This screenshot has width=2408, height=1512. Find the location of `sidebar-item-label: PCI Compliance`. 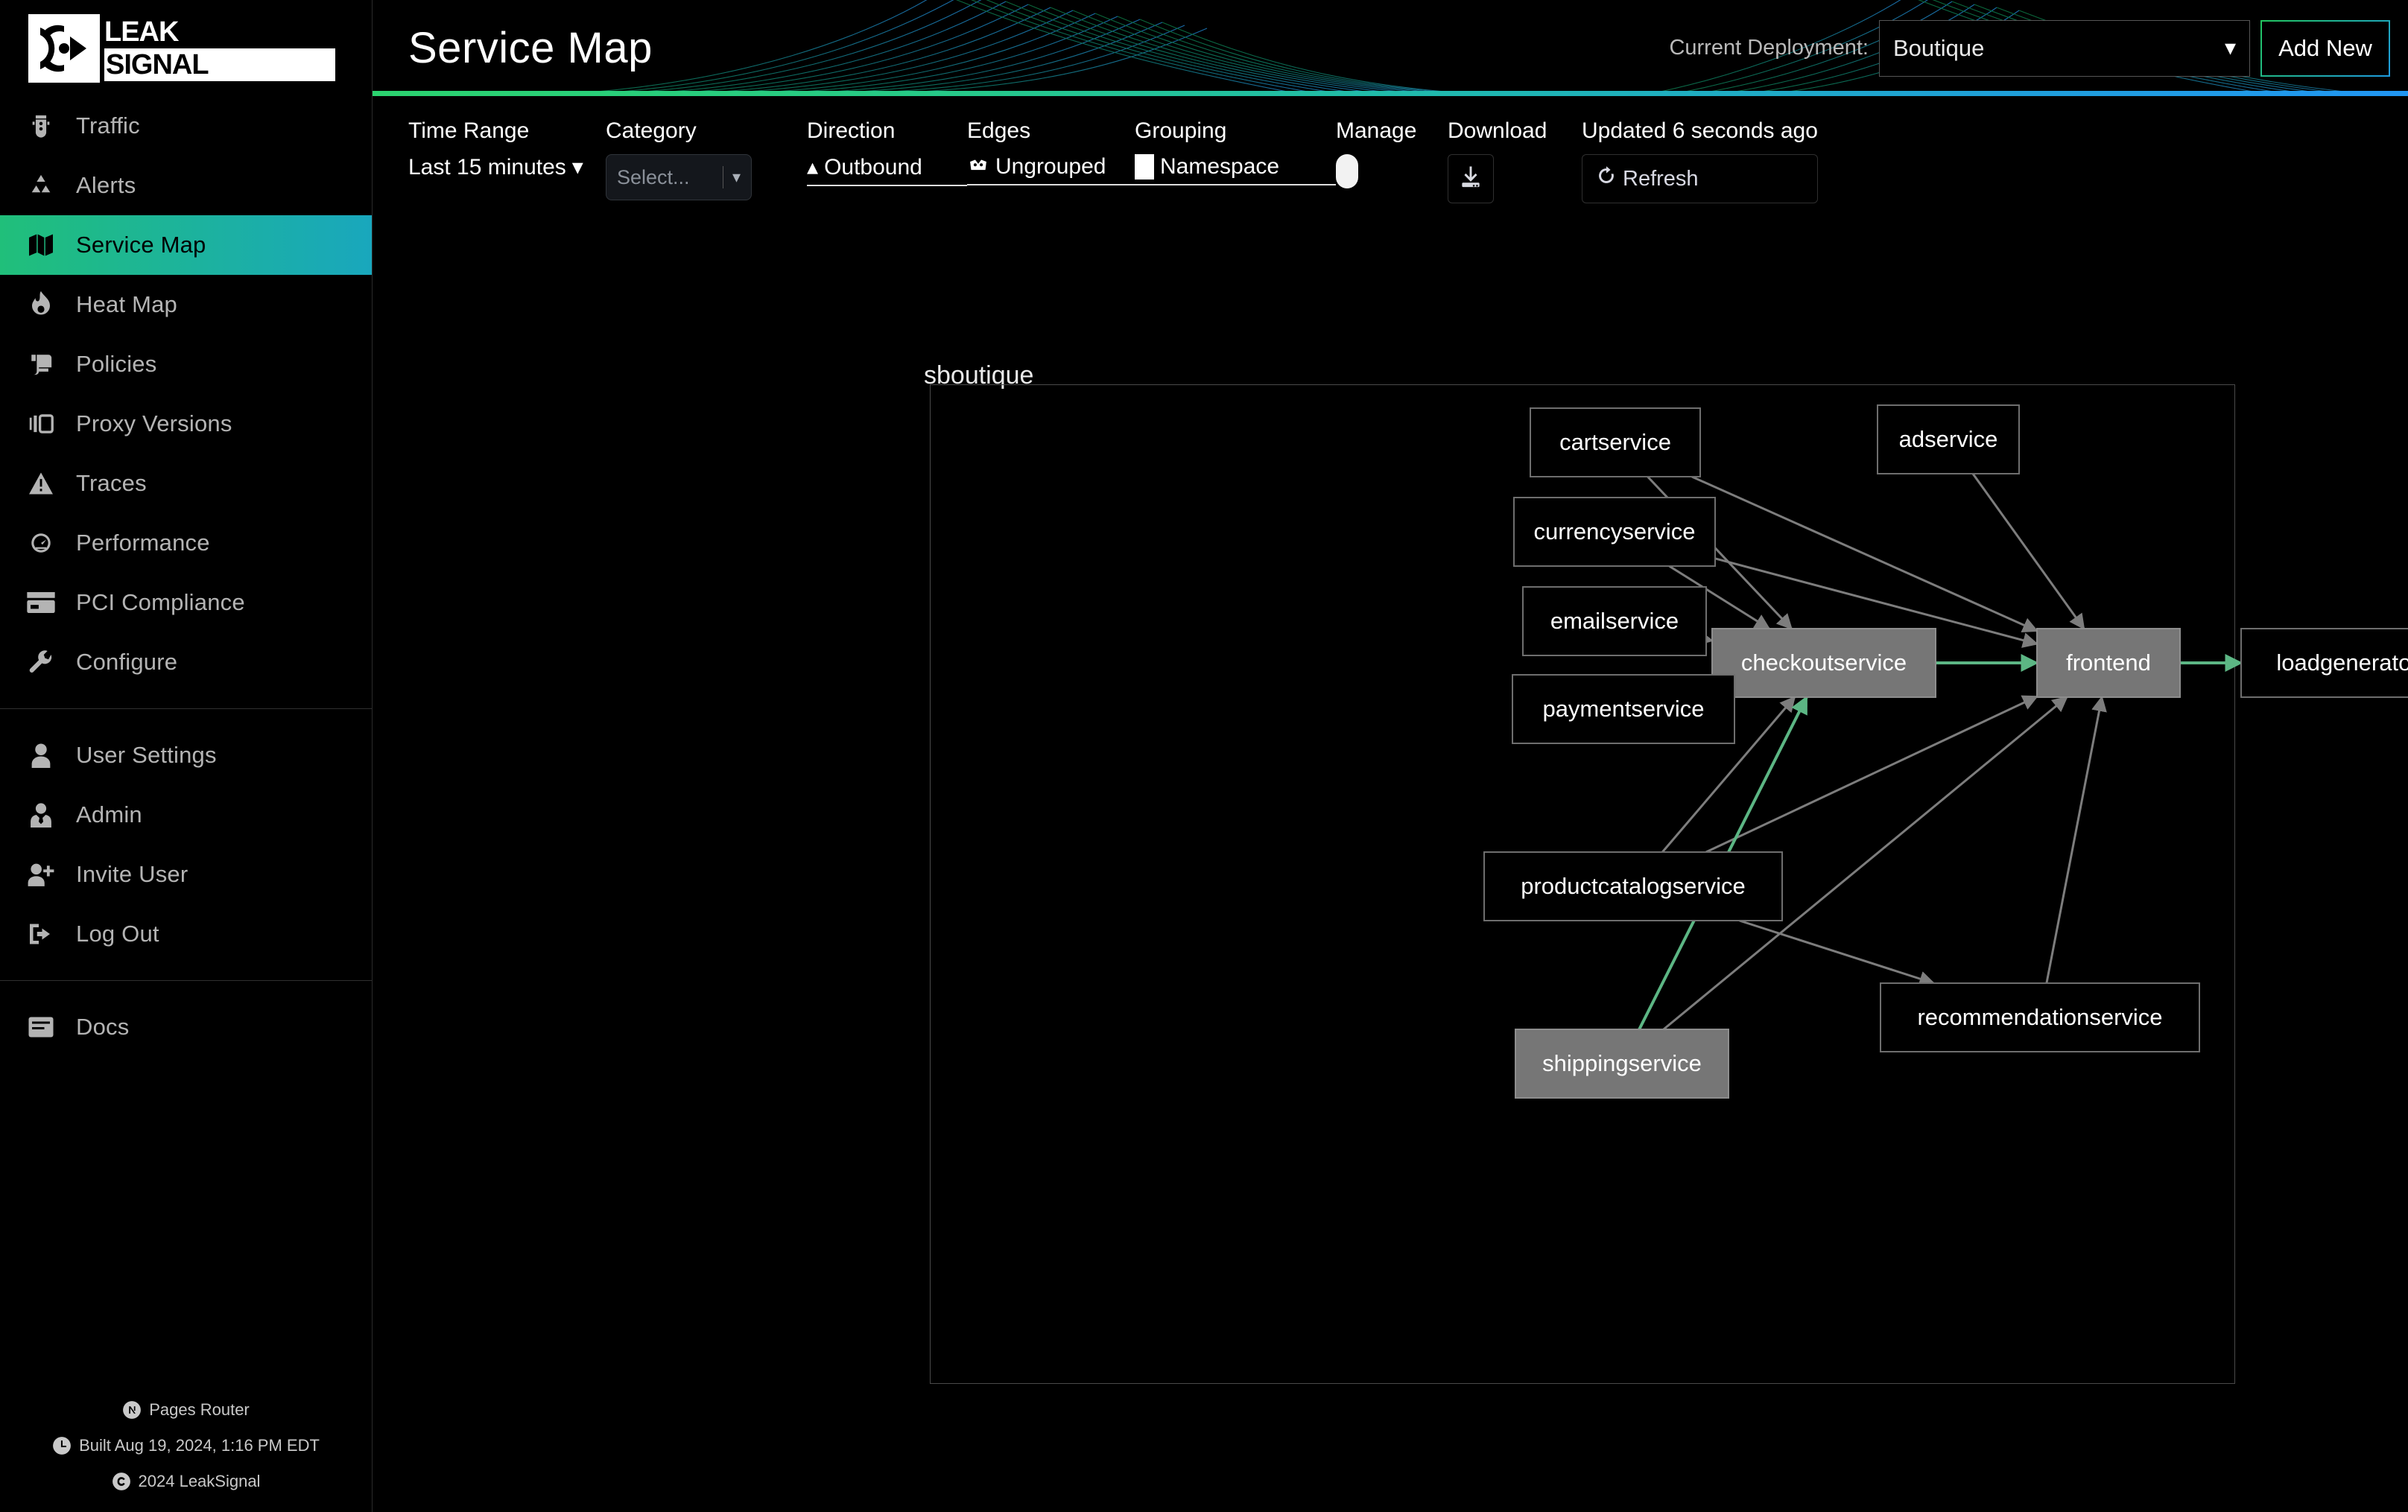

sidebar-item-label: PCI Compliance is located at coordinates (160, 602).